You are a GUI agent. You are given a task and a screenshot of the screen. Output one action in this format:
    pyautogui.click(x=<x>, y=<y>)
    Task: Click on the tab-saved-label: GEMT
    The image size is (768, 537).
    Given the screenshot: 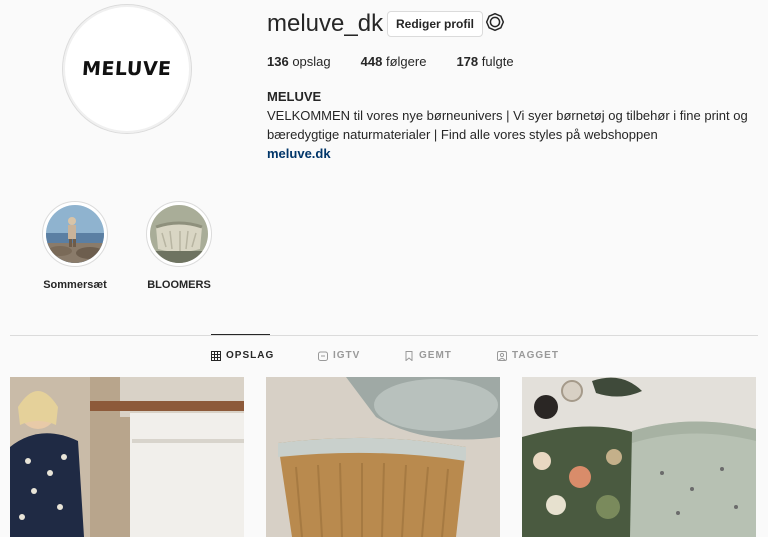 What is the action you would take?
    pyautogui.click(x=435, y=355)
    